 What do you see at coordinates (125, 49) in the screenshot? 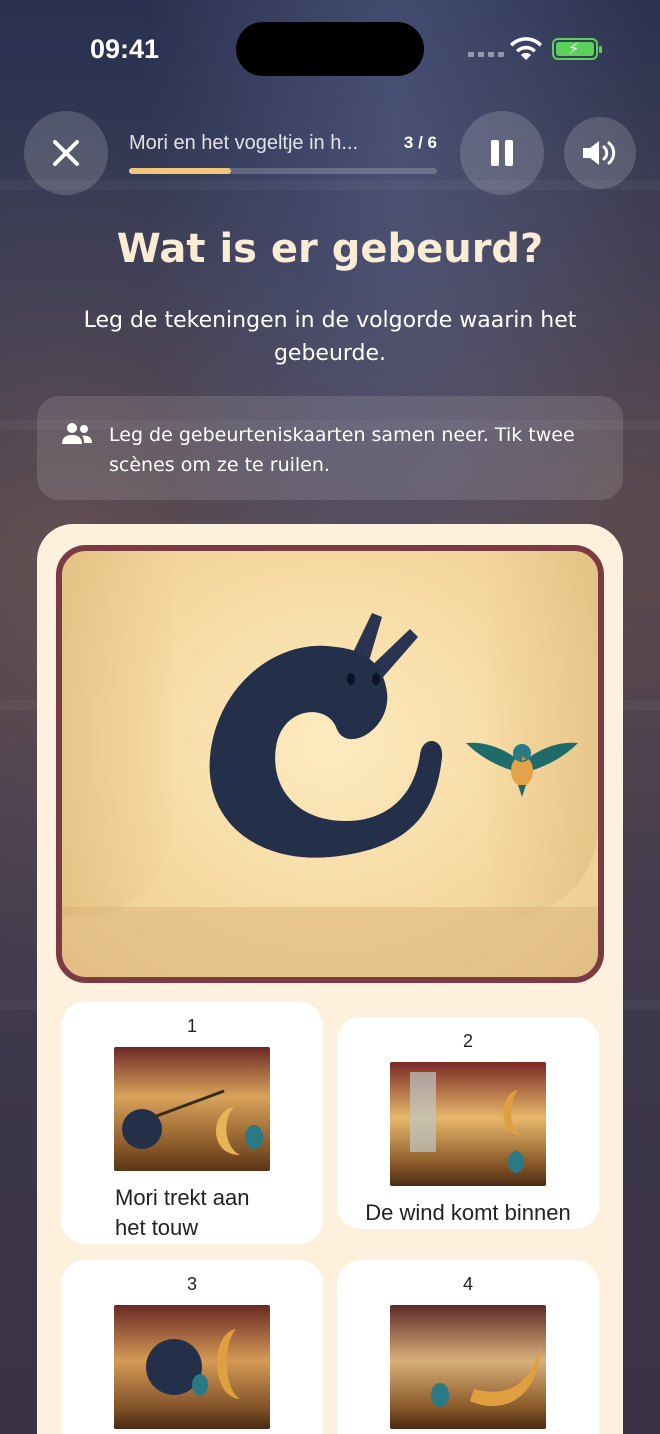
I see `status-time: 09:41` at bounding box center [125, 49].